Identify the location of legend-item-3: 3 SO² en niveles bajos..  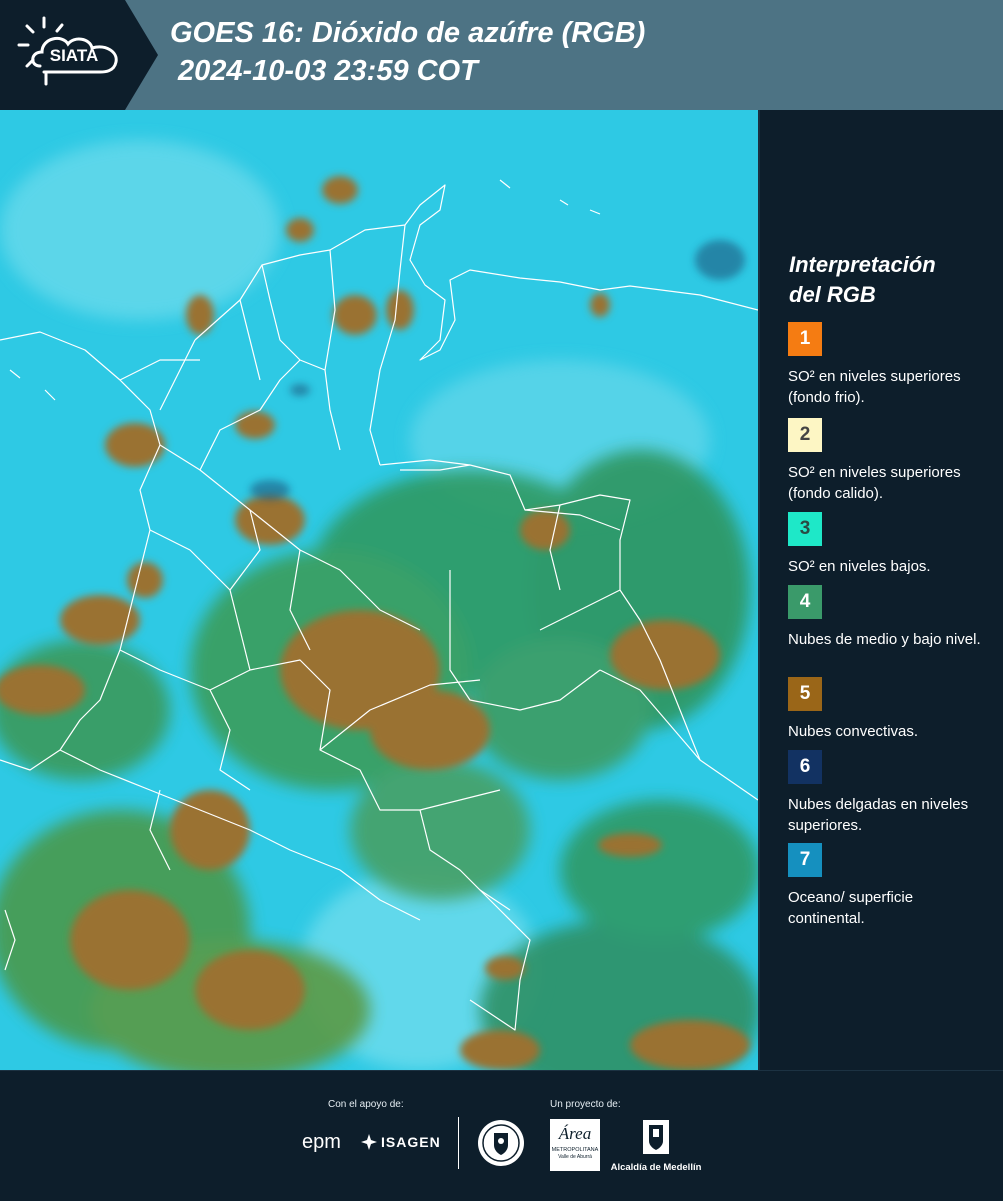
(890, 544).